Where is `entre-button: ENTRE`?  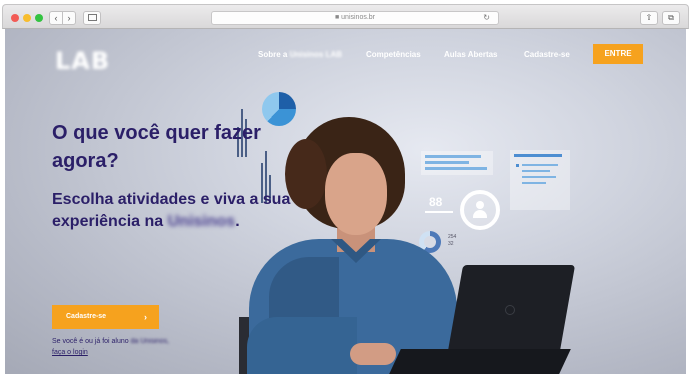 entre-button: ENTRE is located at coordinates (618, 54).